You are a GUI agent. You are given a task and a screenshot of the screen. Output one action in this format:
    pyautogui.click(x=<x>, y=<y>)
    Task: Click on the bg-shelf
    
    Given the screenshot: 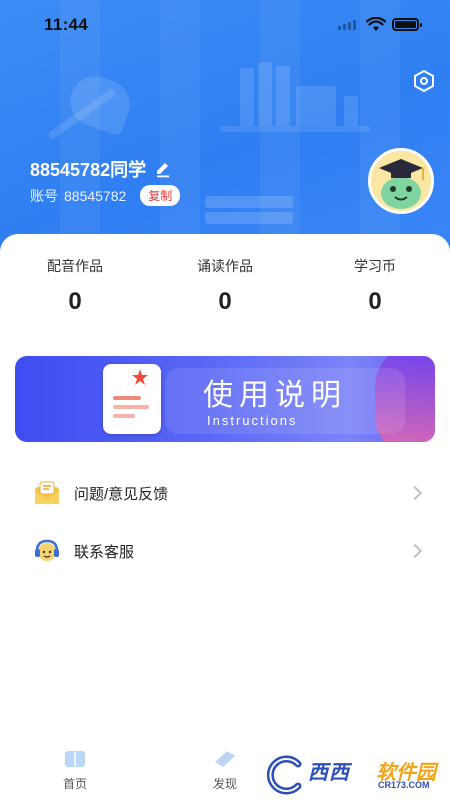 What is the action you would take?
    pyautogui.click(x=295, y=129)
    